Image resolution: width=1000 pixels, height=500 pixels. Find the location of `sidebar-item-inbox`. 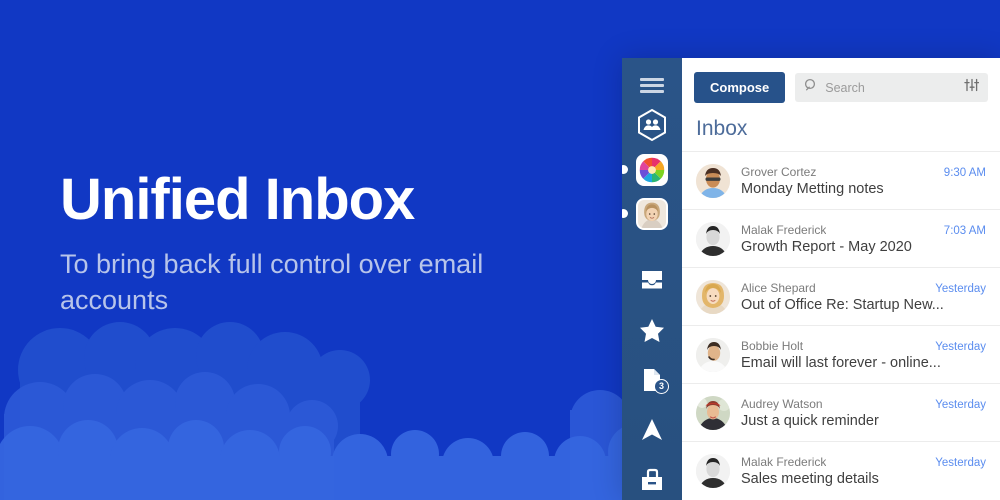

sidebar-item-inbox is located at coordinates (652, 280).